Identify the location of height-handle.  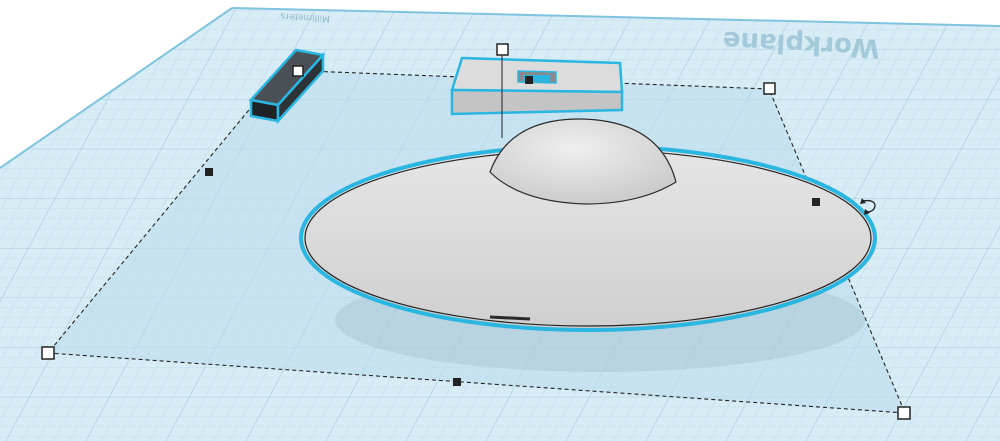
(502, 49).